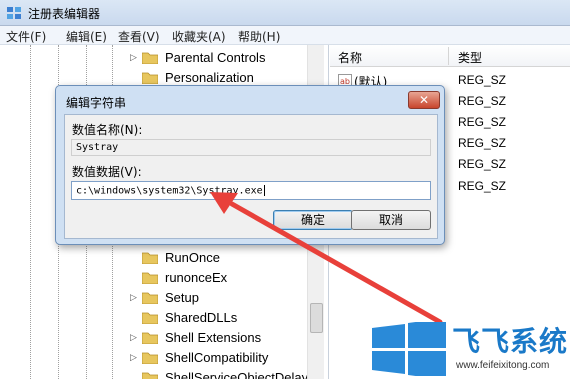 The width and height of the screenshot is (570, 379). What do you see at coordinates (209, 77) in the screenshot?
I see `tree-item-label: Personalization` at bounding box center [209, 77].